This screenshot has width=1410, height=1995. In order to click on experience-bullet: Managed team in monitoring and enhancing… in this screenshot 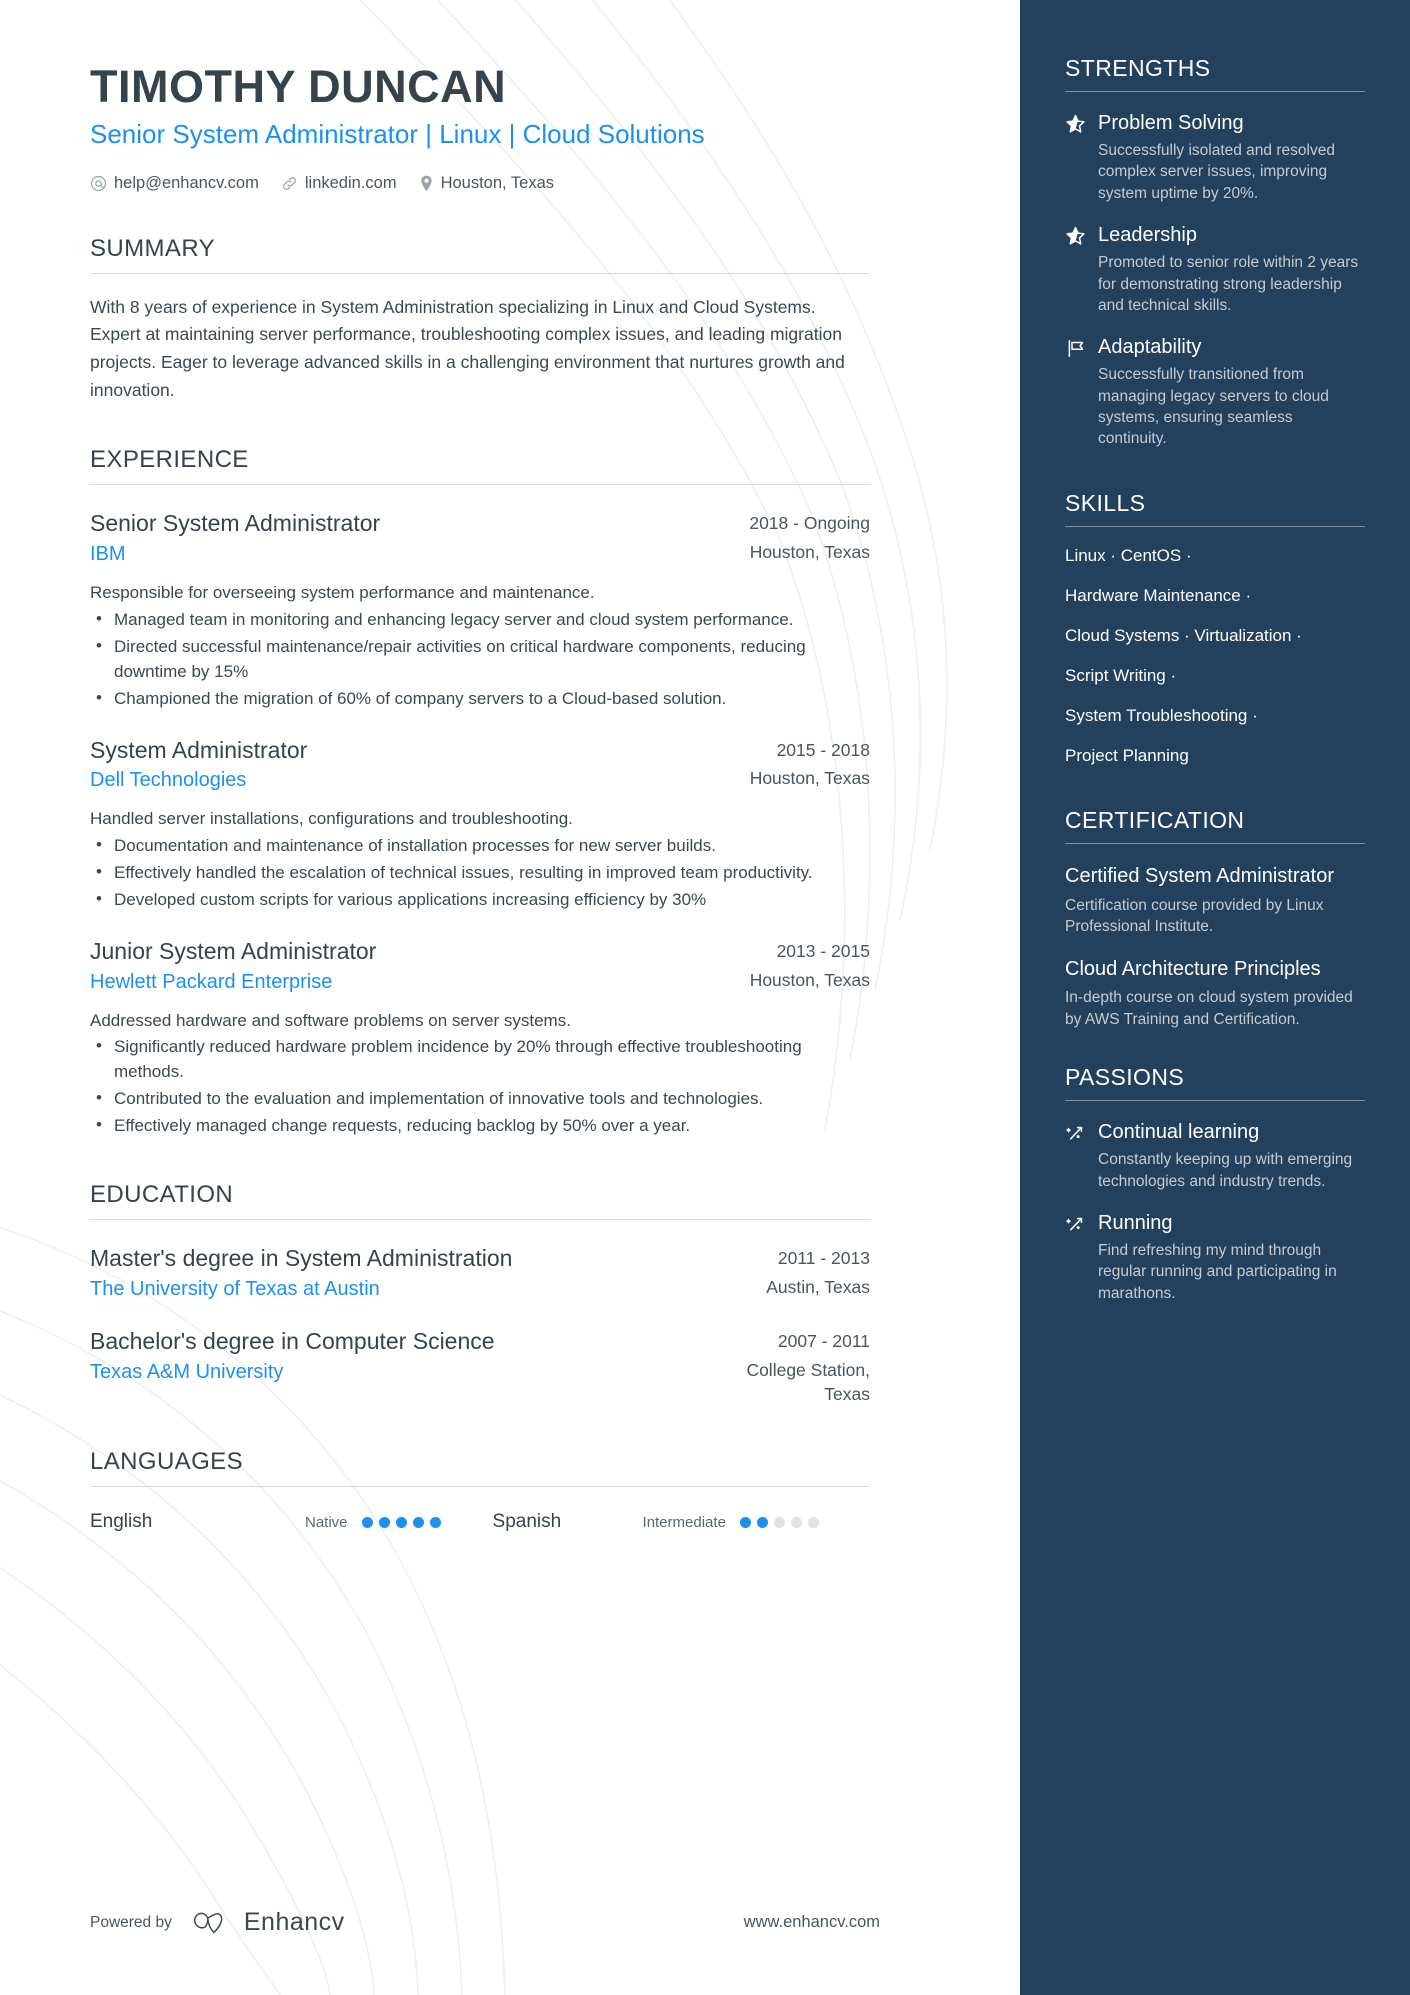, I will do `click(480, 620)`.